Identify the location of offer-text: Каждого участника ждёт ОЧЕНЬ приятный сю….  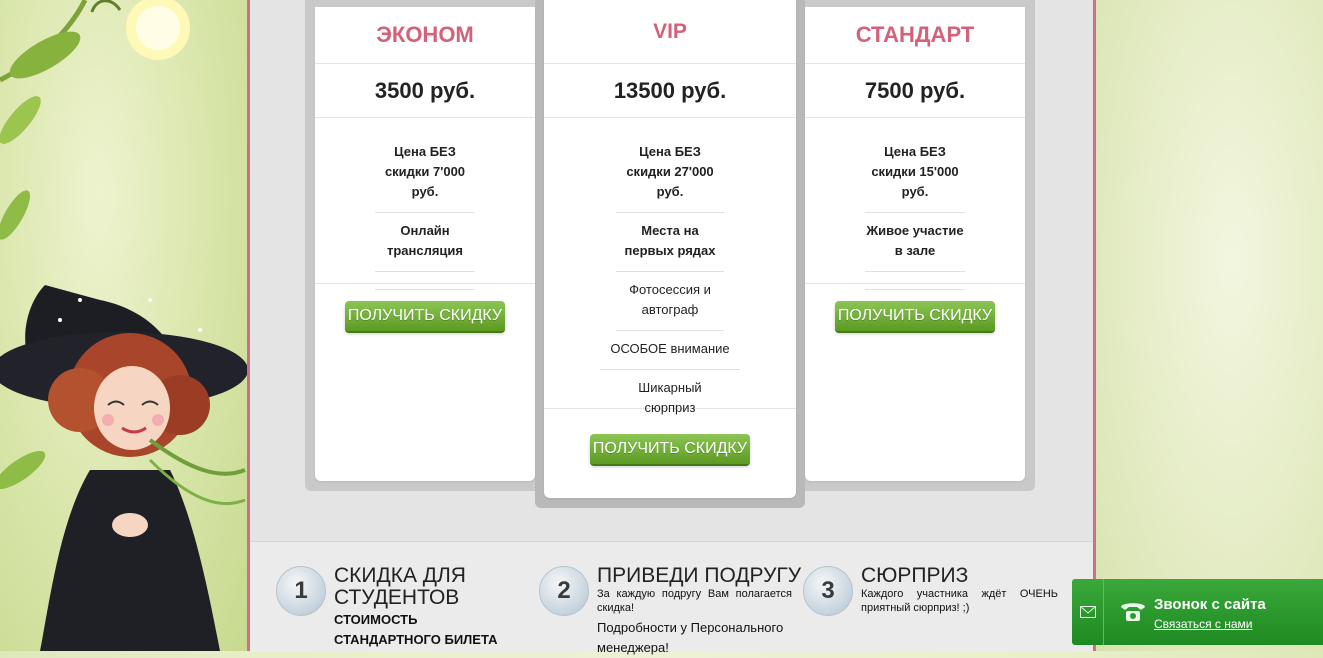
(959, 601).